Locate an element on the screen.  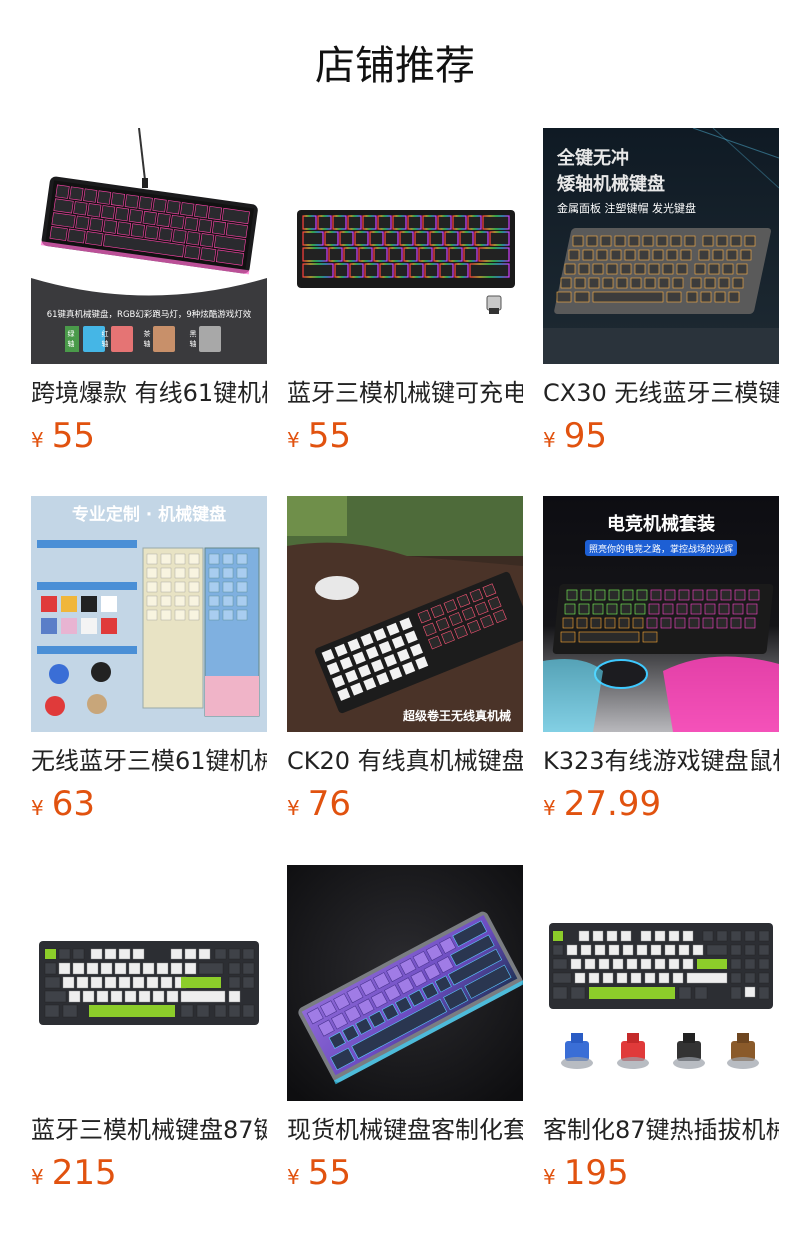
product-name: CK20 有线真机械键盘 is located at coordinates (405, 761).